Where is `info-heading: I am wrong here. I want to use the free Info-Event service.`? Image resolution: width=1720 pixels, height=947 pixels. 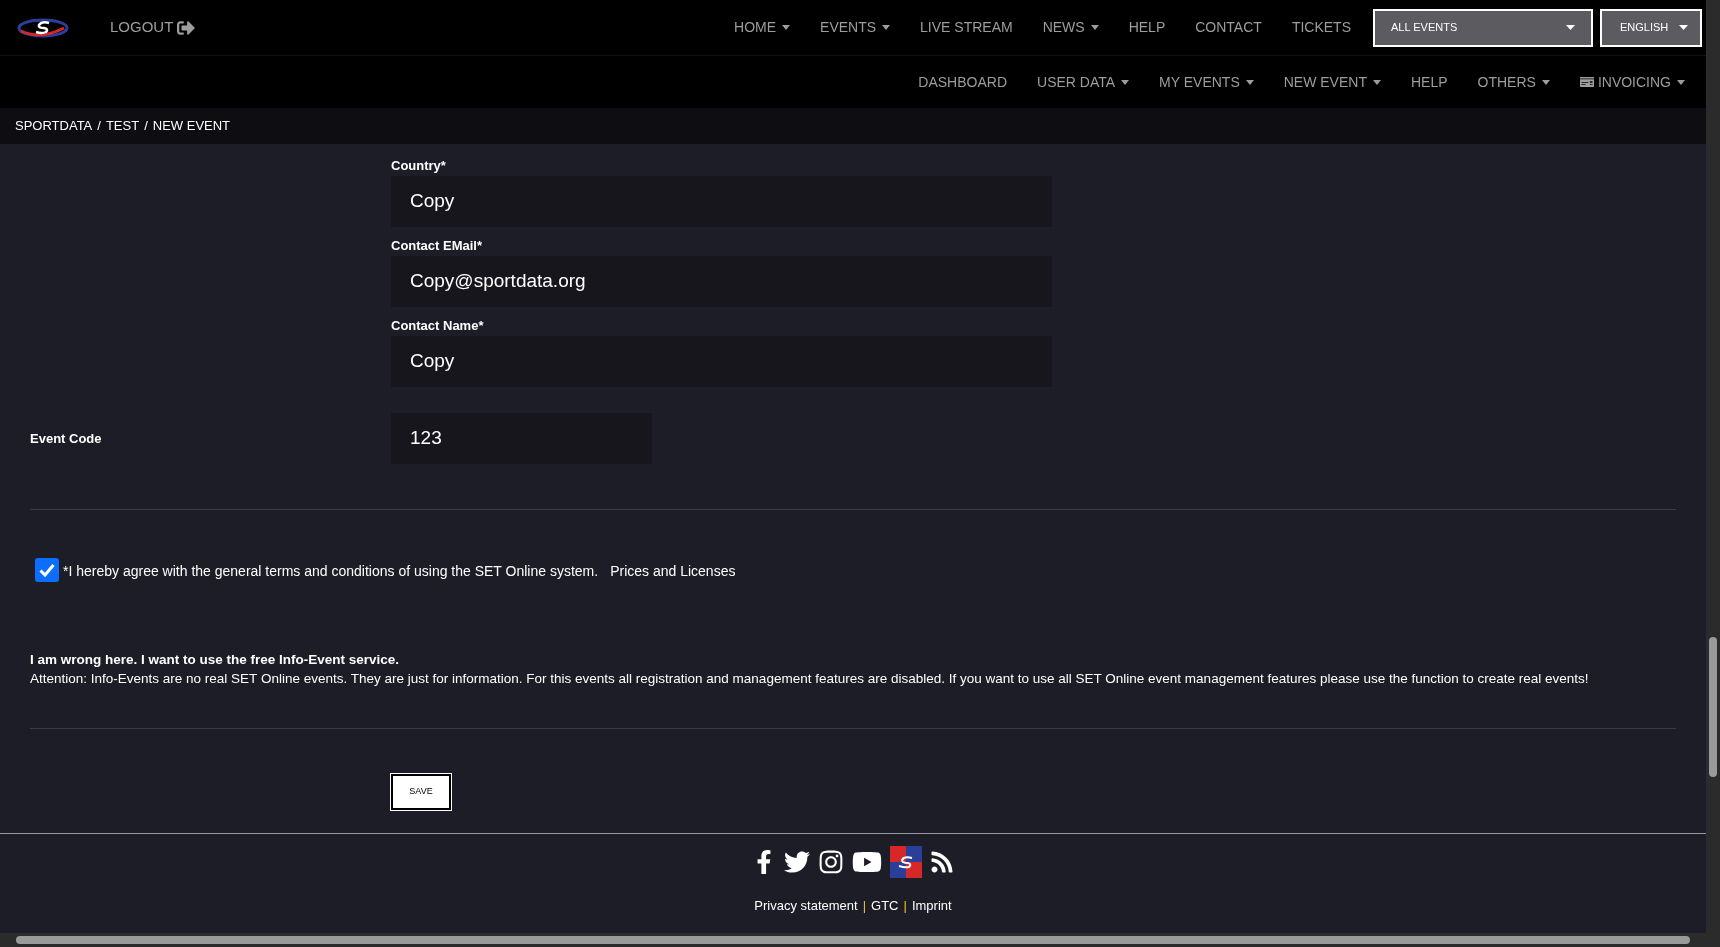
info-heading: I am wrong here. I want to use the free Info-Event service. is located at coordinates (215, 660).